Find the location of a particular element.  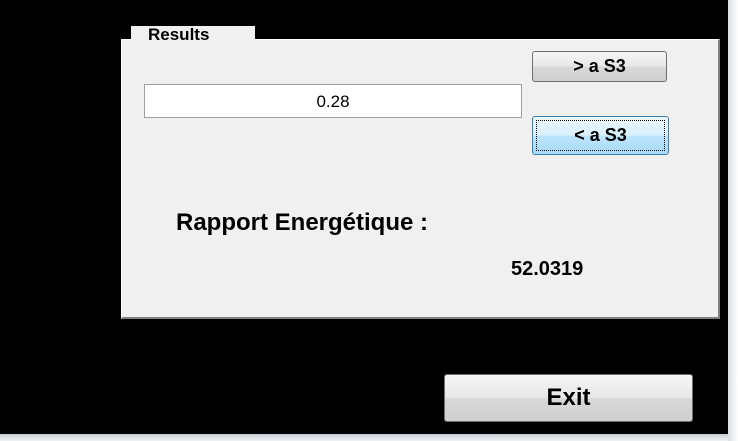

window-right-edge is located at coordinates (733, 220).